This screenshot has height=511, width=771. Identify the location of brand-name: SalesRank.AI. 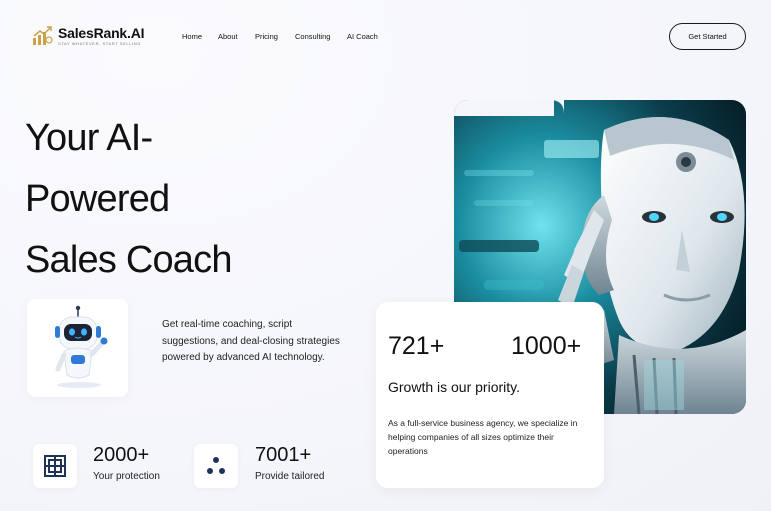
(101, 33).